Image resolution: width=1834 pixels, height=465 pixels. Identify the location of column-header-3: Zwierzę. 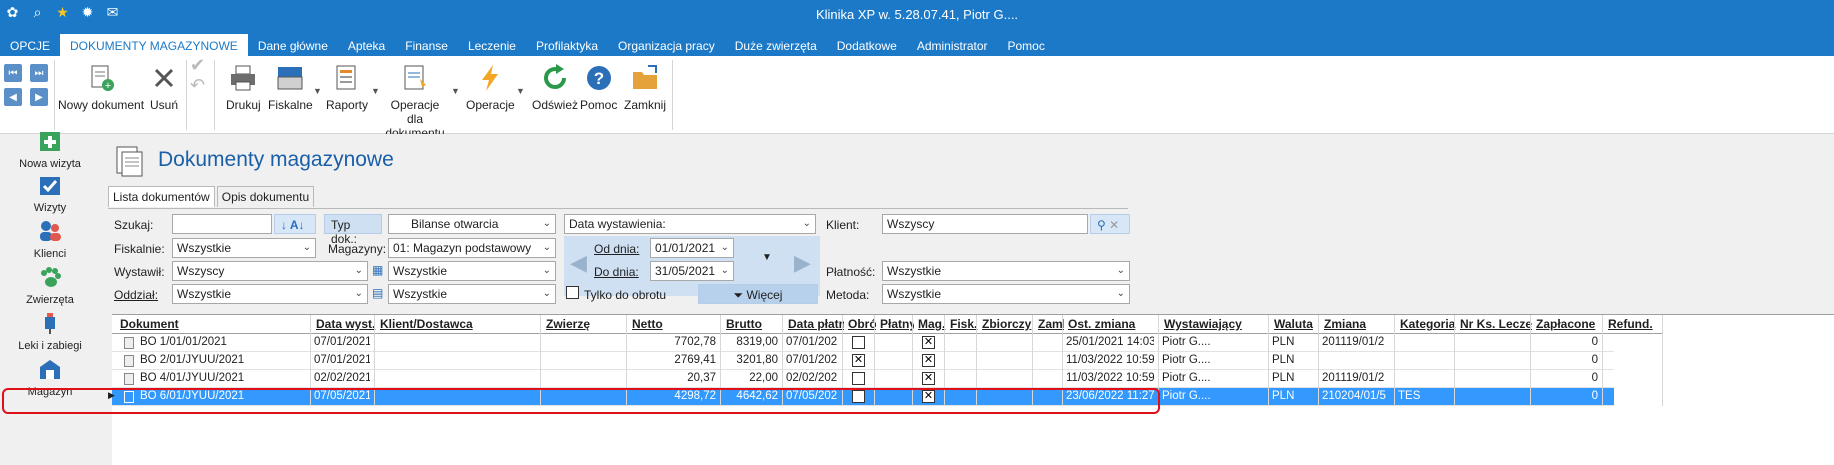
(587, 325).